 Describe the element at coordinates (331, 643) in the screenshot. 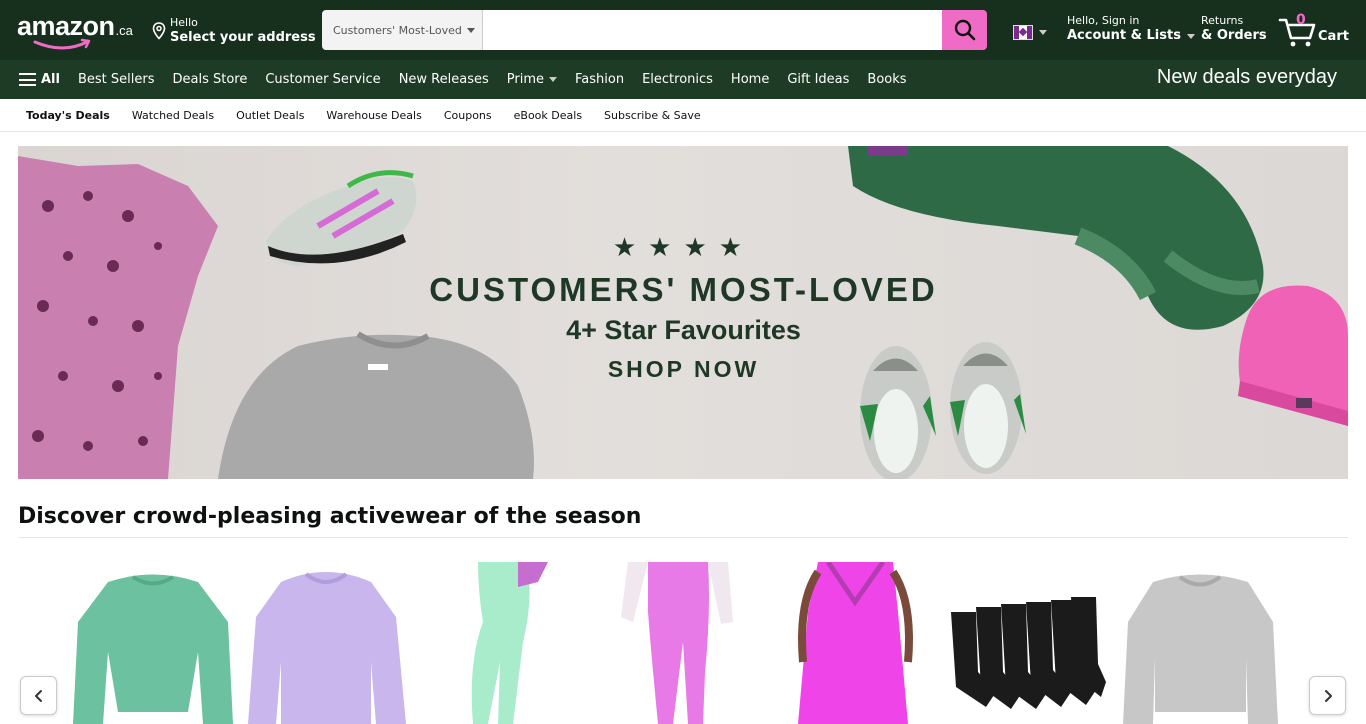

I see `product-lavender-sweatshirt` at that location.